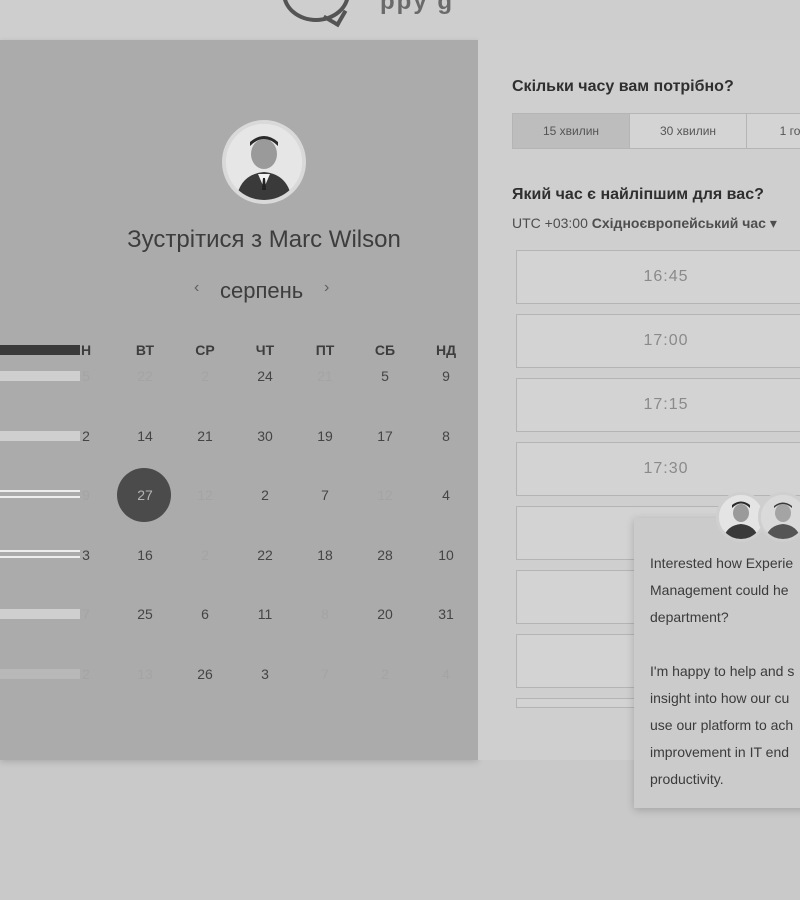 This screenshot has height=900, width=800. Describe the element at coordinates (262, 290) in the screenshot. I see `month-label: серпень` at that location.